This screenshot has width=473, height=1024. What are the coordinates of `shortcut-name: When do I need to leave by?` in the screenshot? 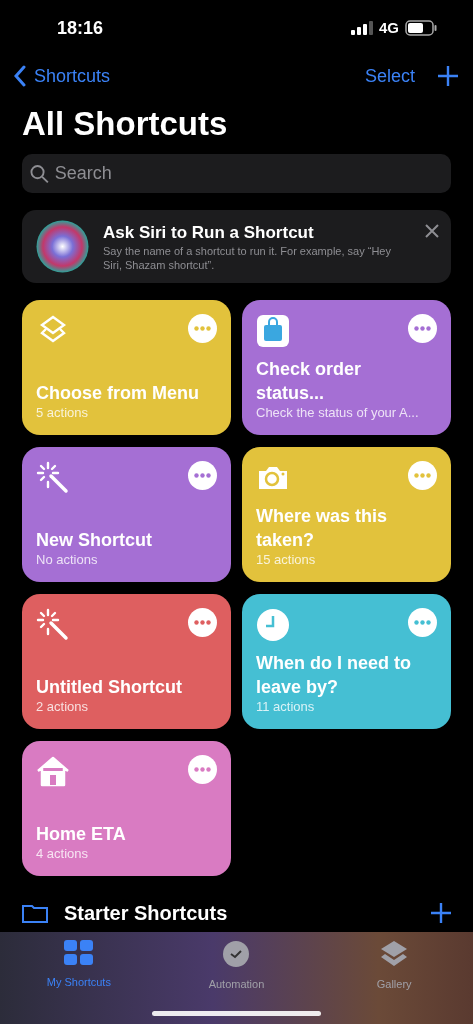 It's located at (334, 675).